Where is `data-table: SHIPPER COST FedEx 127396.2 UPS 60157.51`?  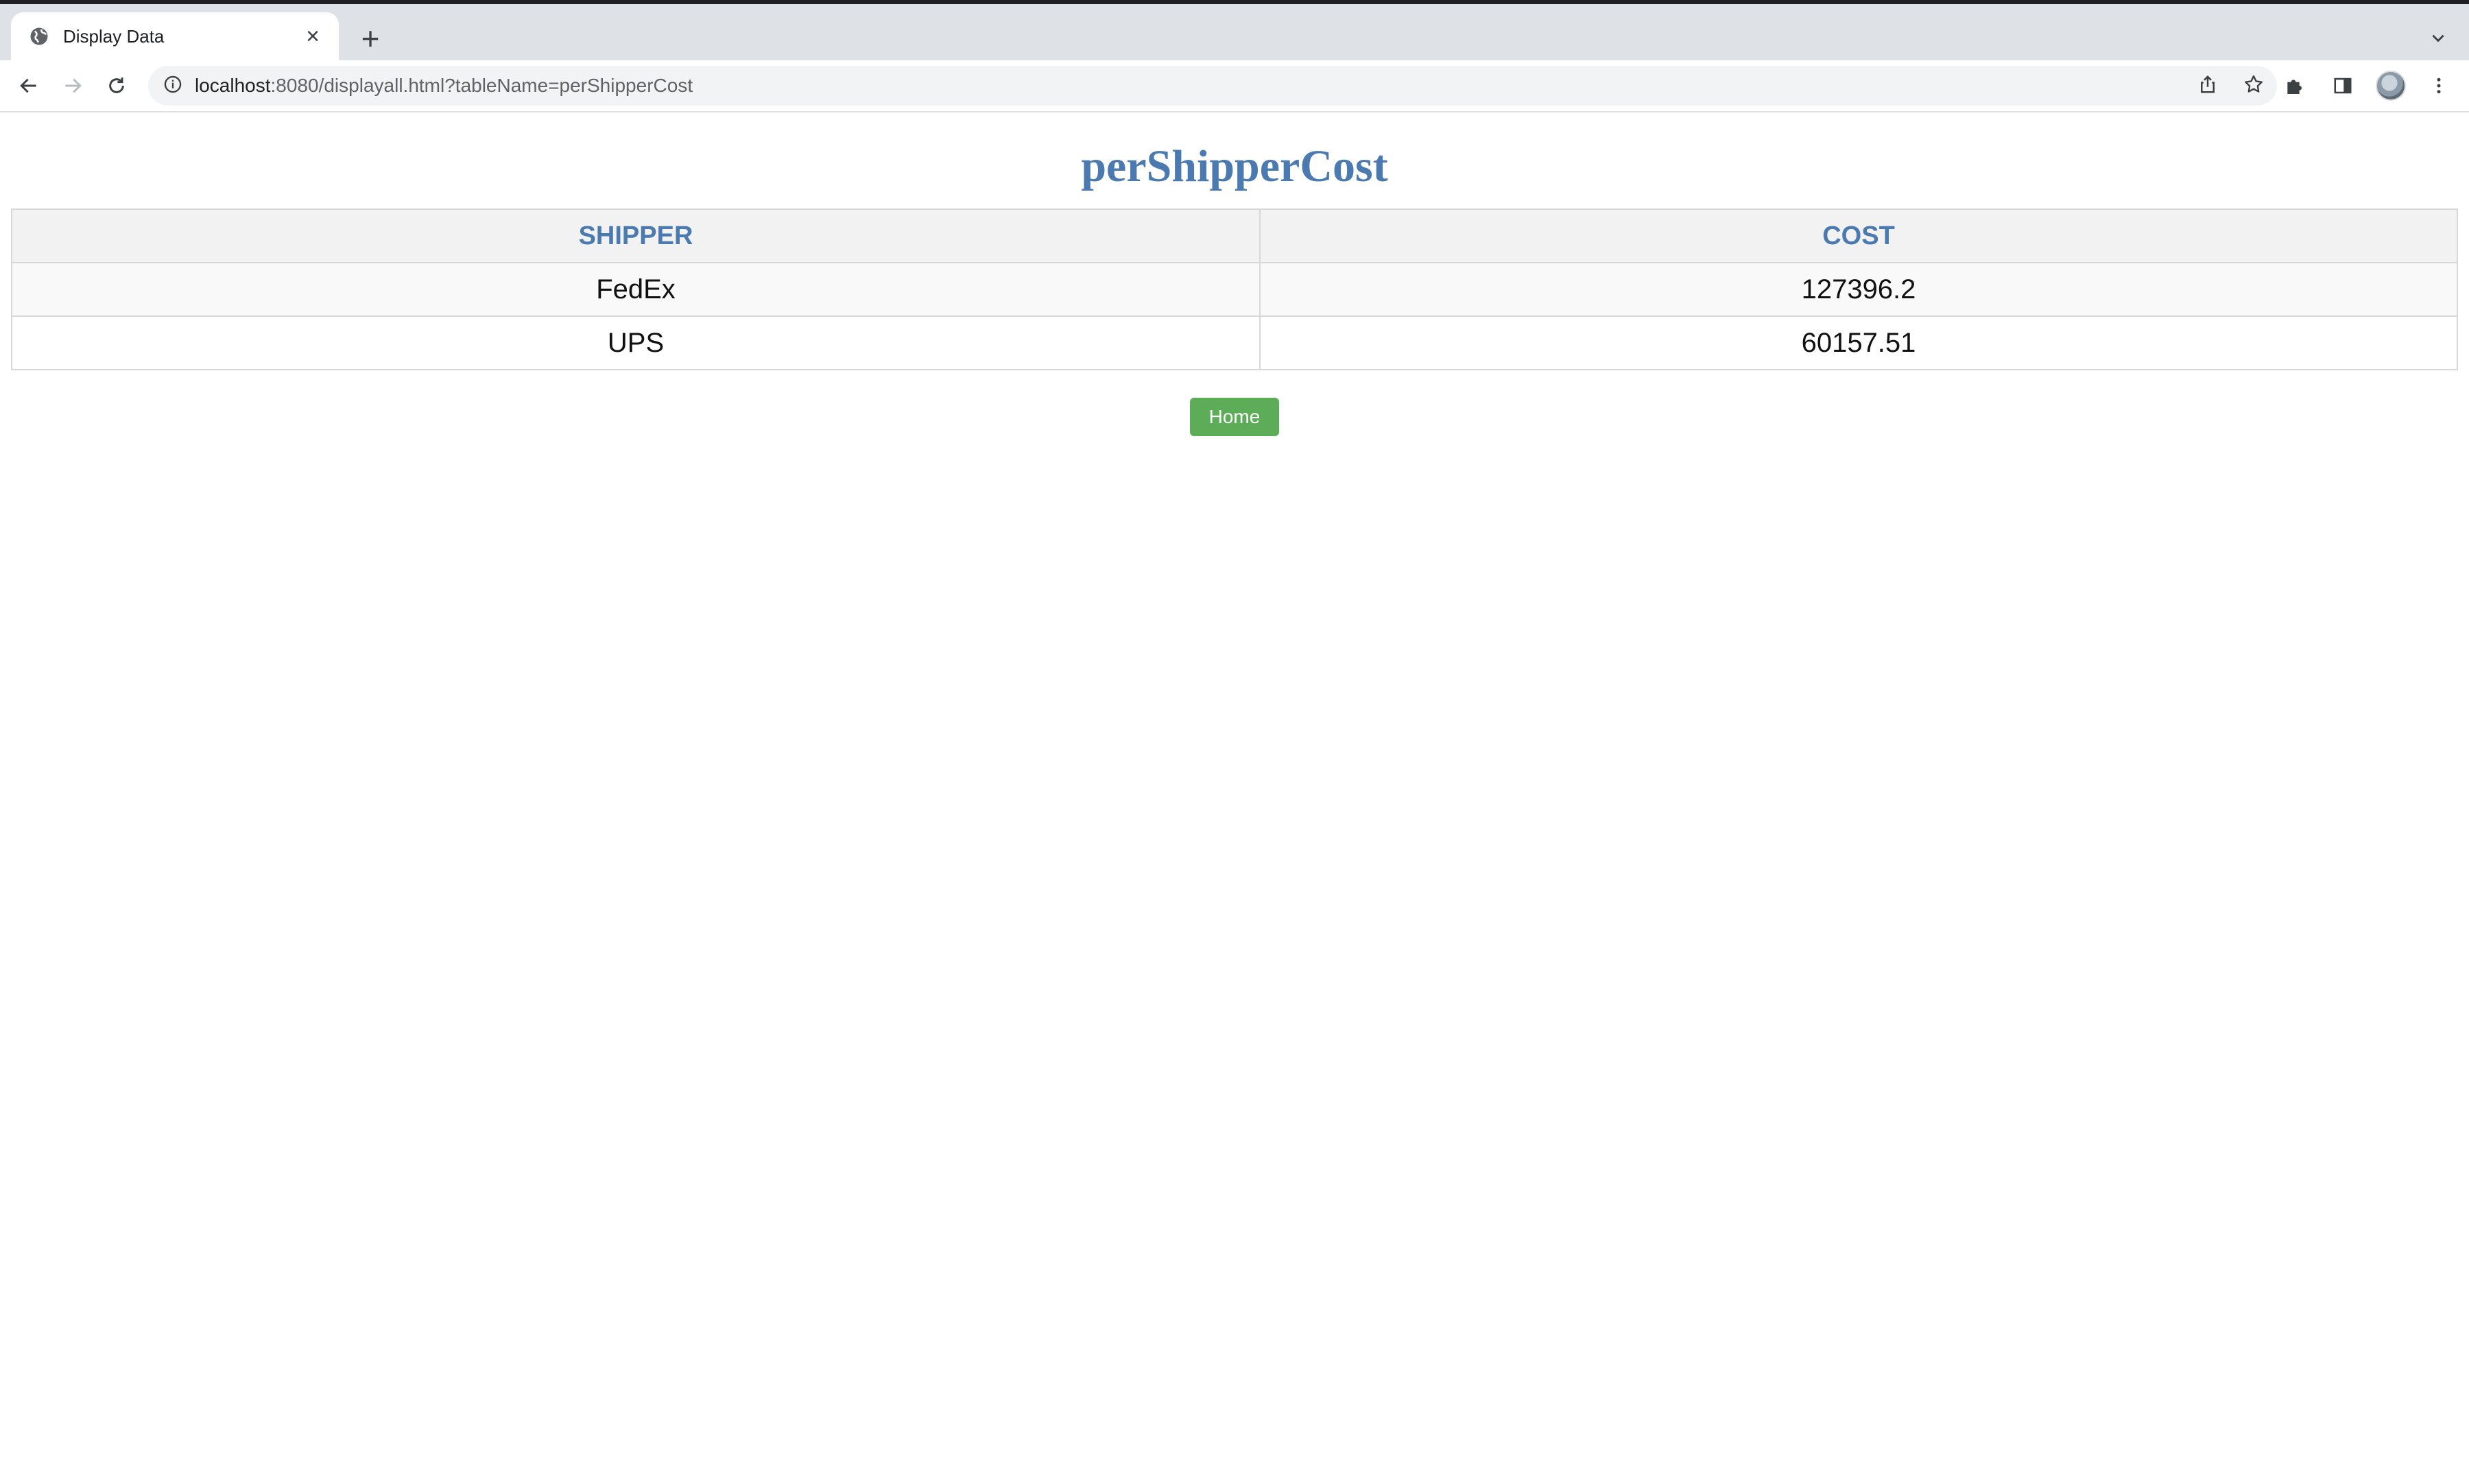
data-table: SHIPPER COST FedEx 127396.2 UPS 60157.51 is located at coordinates (1234, 289).